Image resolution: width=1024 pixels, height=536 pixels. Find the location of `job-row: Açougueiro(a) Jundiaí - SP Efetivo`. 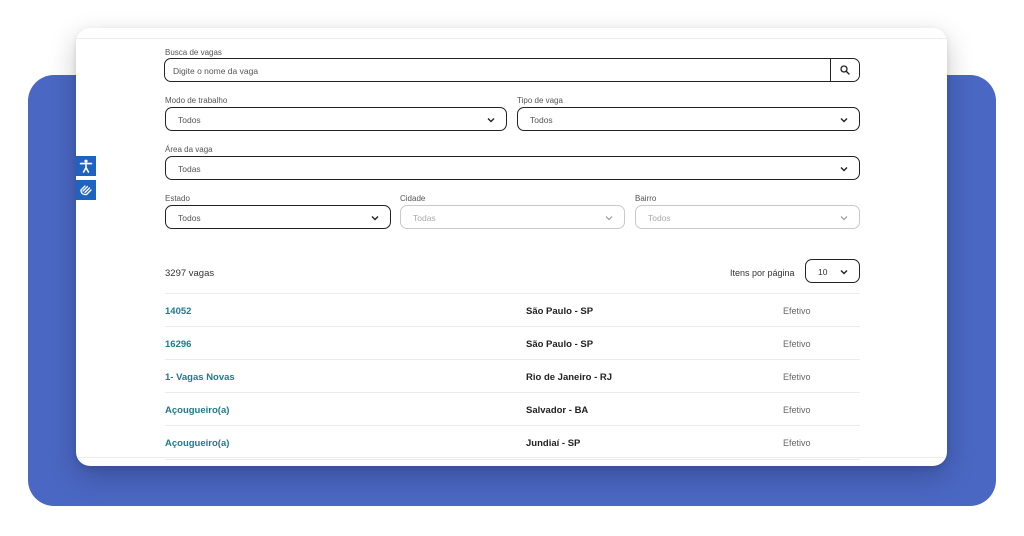

job-row: Açougueiro(a) Jundiaí - SP Efetivo is located at coordinates (512, 442).